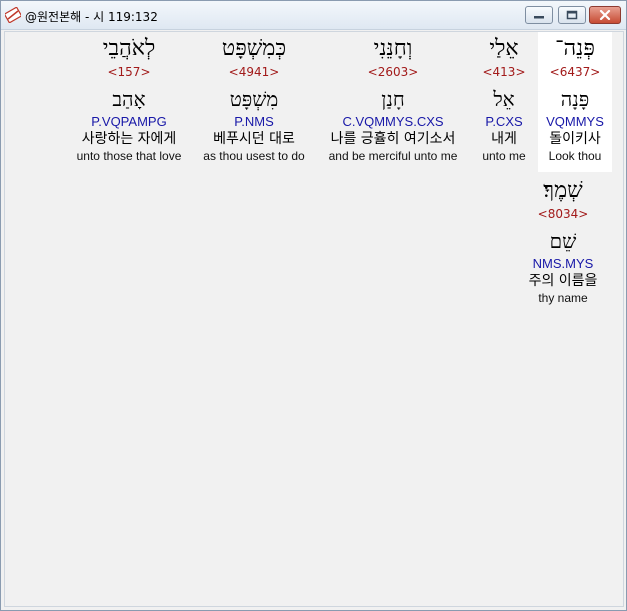  I want to click on english-gloss: unto those that love, so click(129, 156).